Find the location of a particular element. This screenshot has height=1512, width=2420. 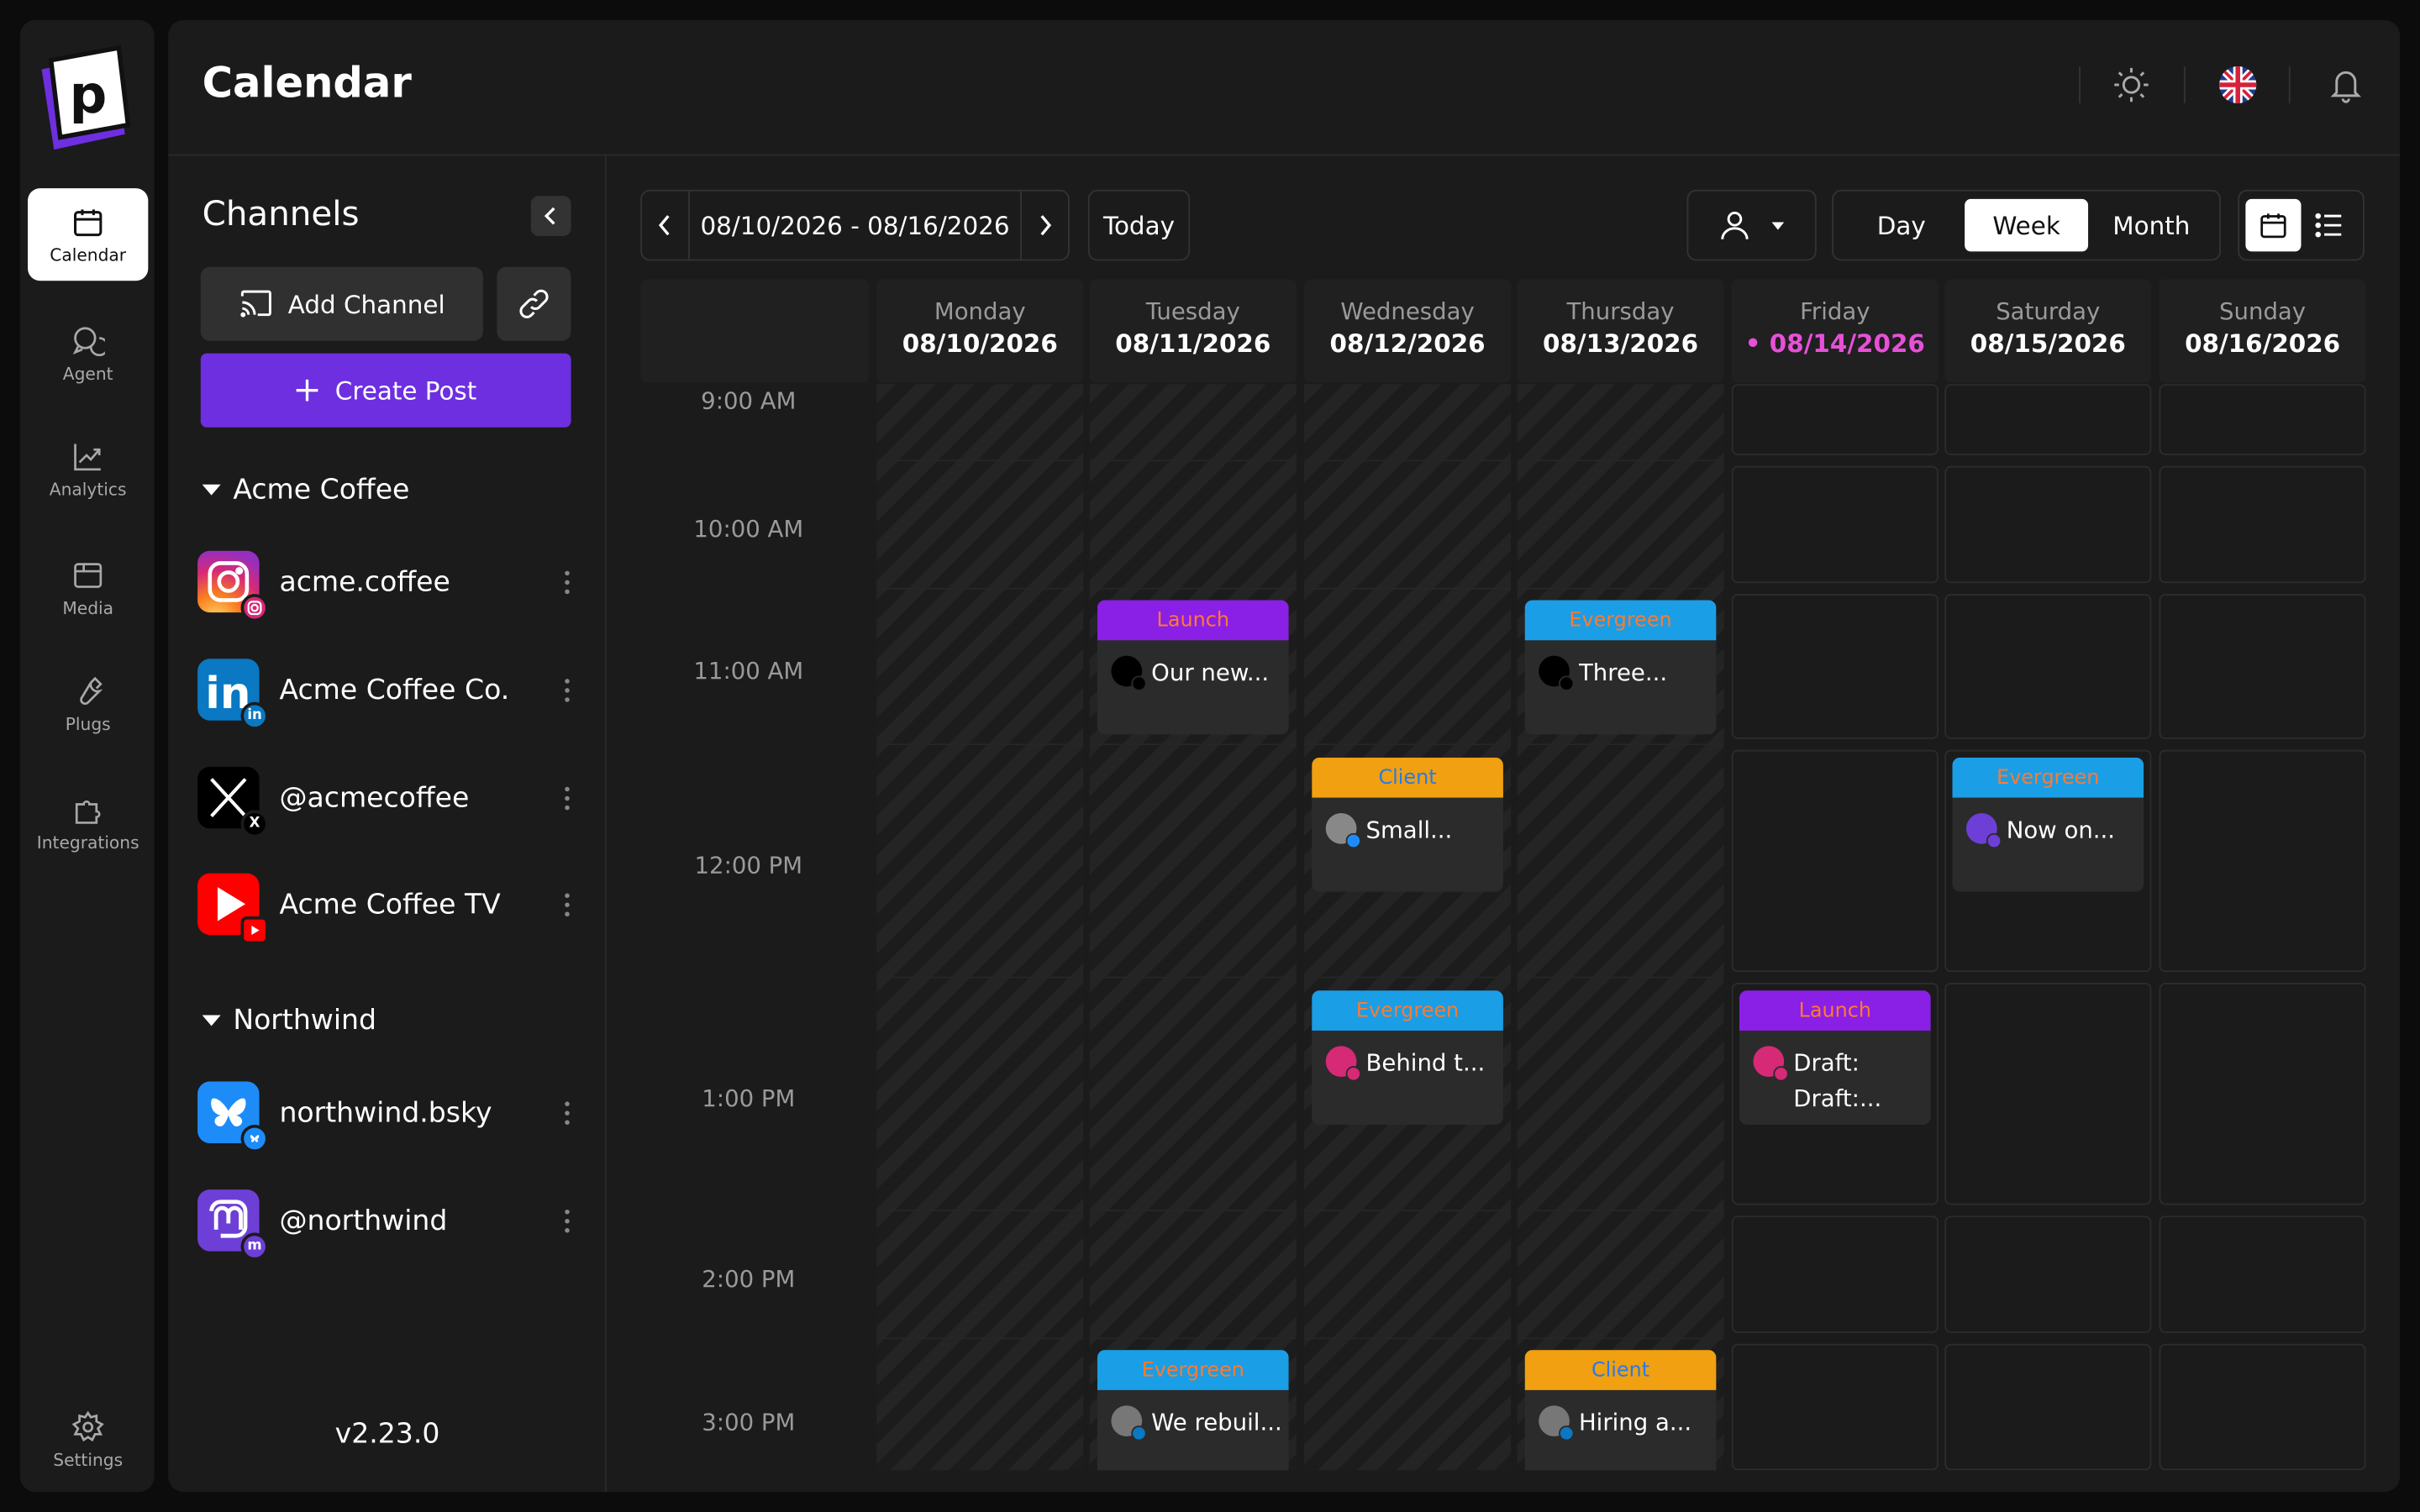

group-toggle-acme-coffee: Acme Coffee is located at coordinates (306, 490).